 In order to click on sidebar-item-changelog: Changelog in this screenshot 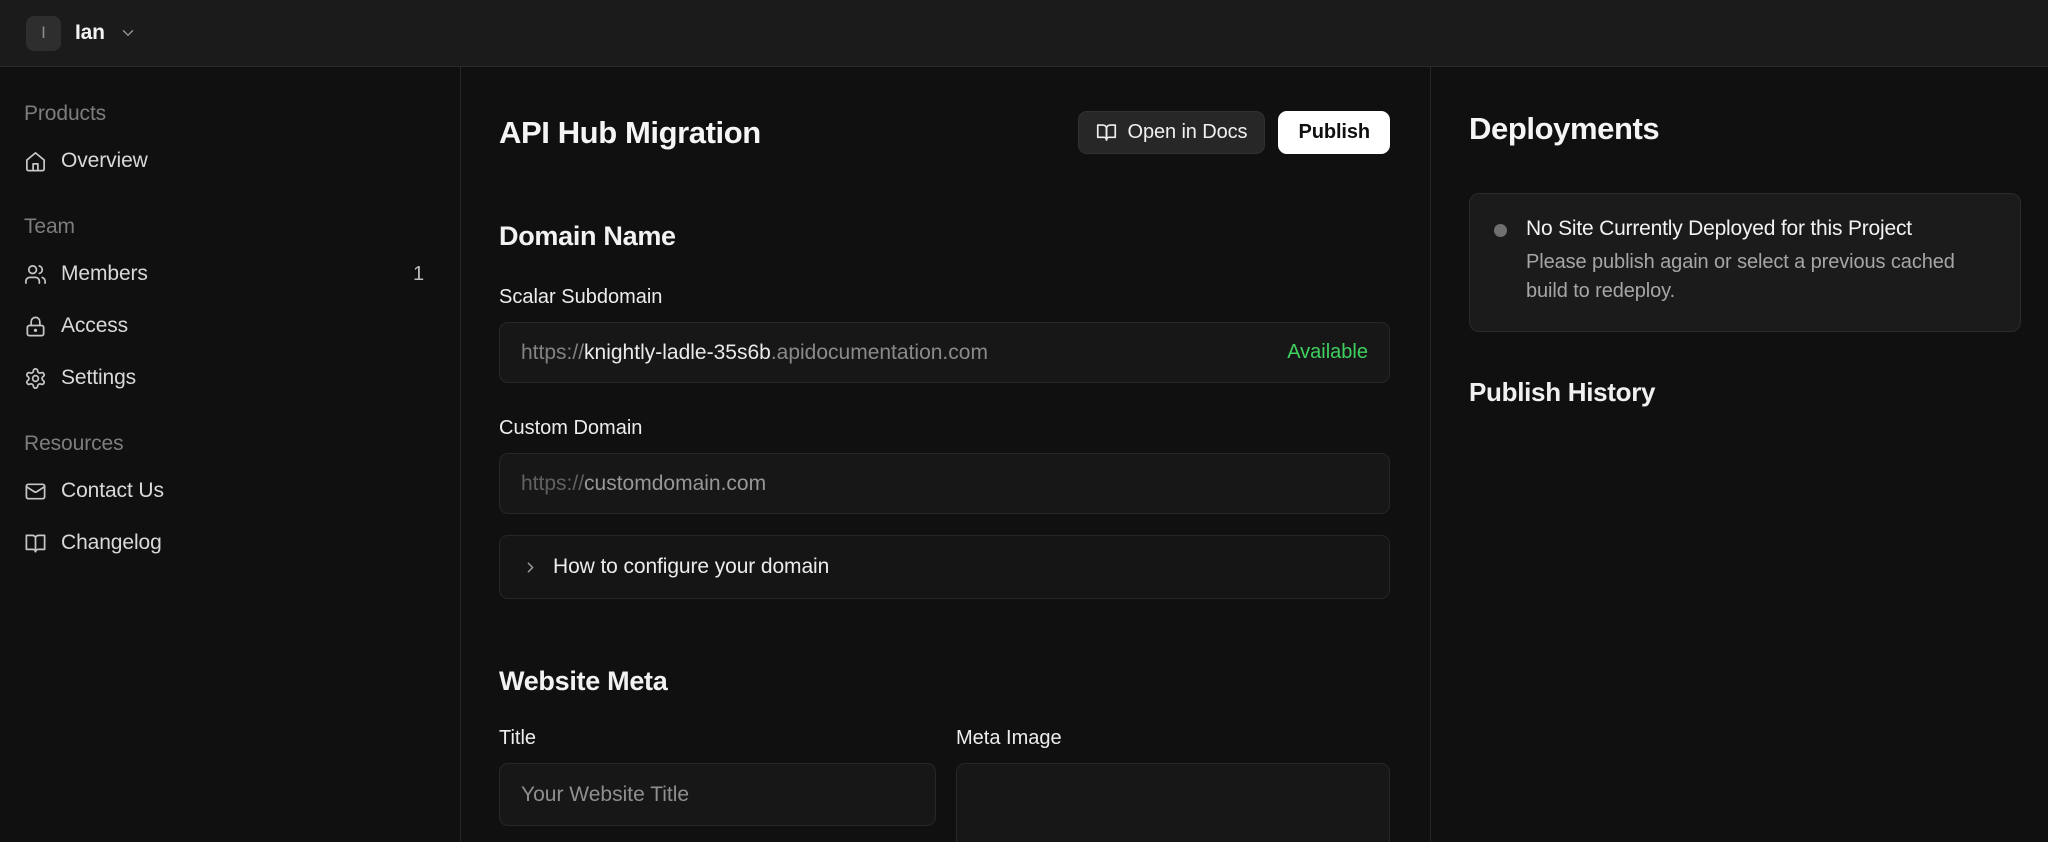, I will do `click(230, 543)`.